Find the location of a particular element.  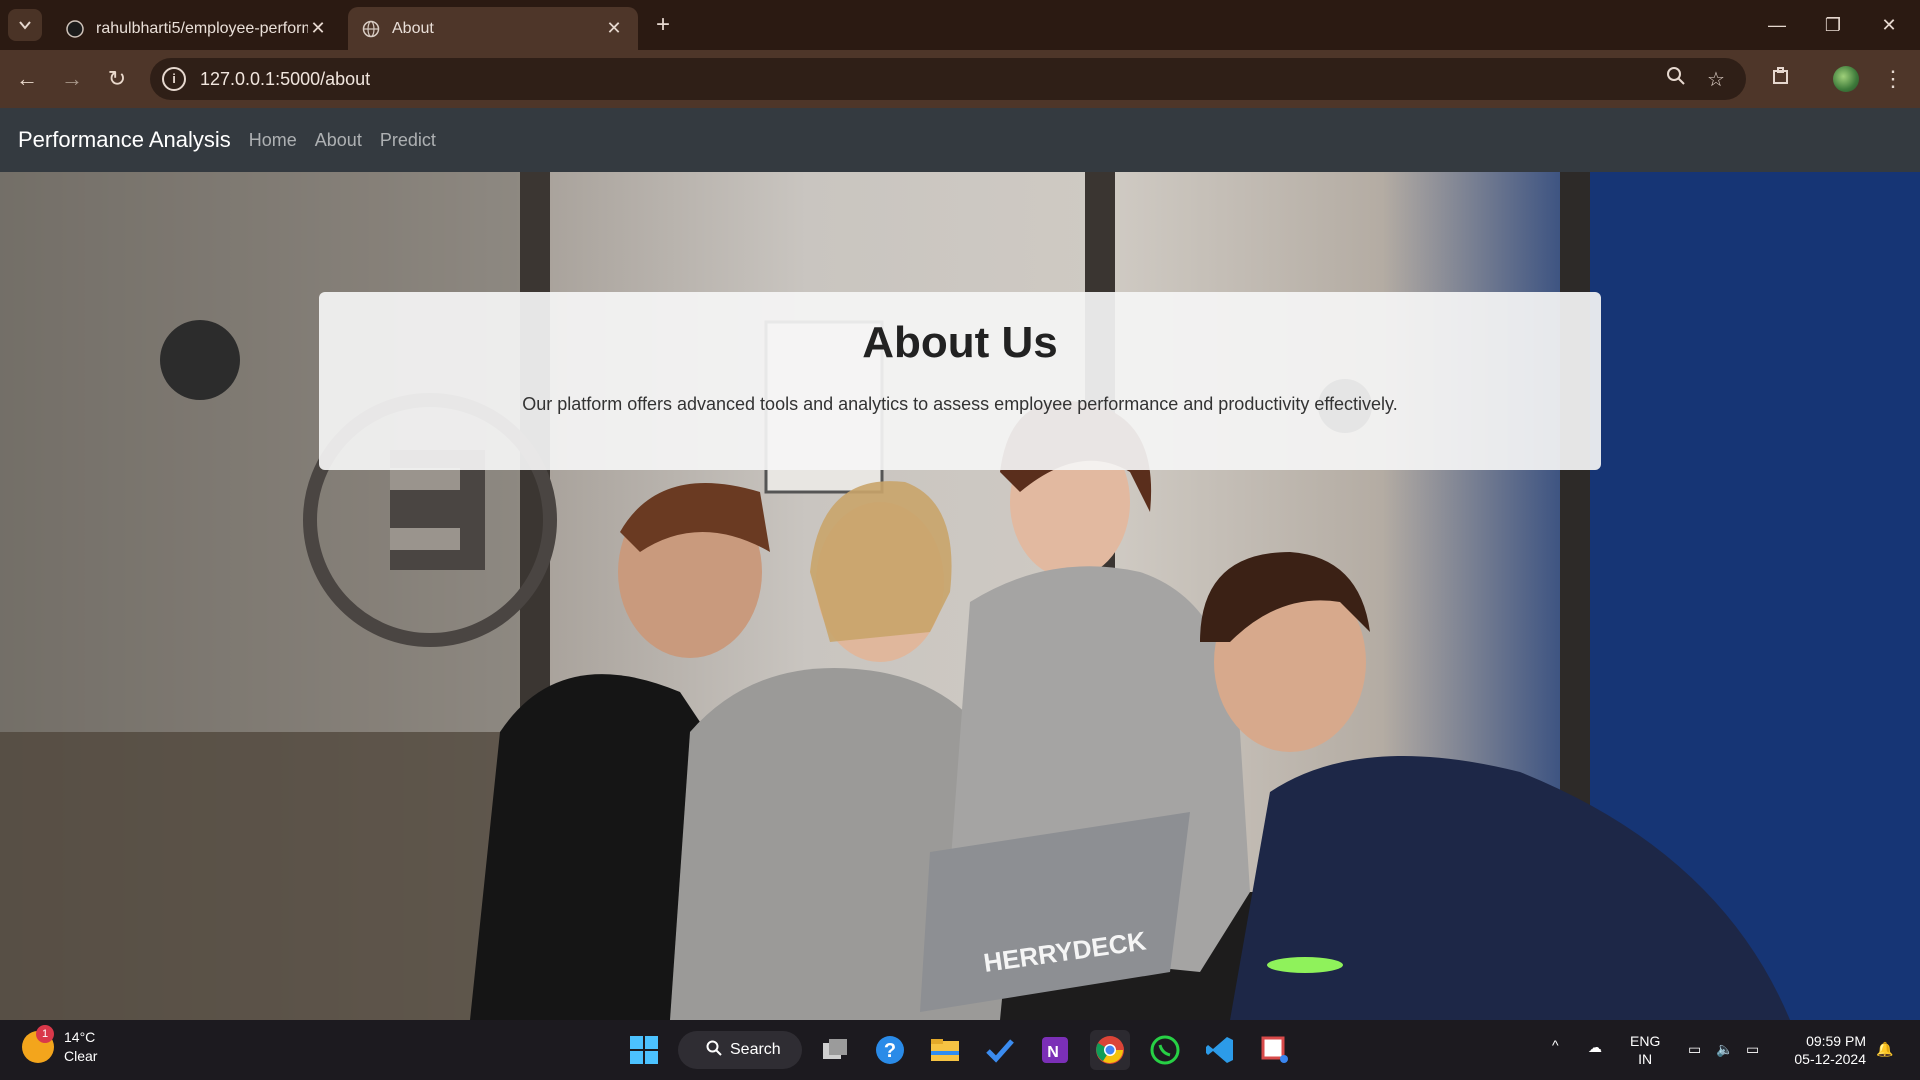

weather-widget: 1 14°C Clear is located at coordinates (60, 1045).